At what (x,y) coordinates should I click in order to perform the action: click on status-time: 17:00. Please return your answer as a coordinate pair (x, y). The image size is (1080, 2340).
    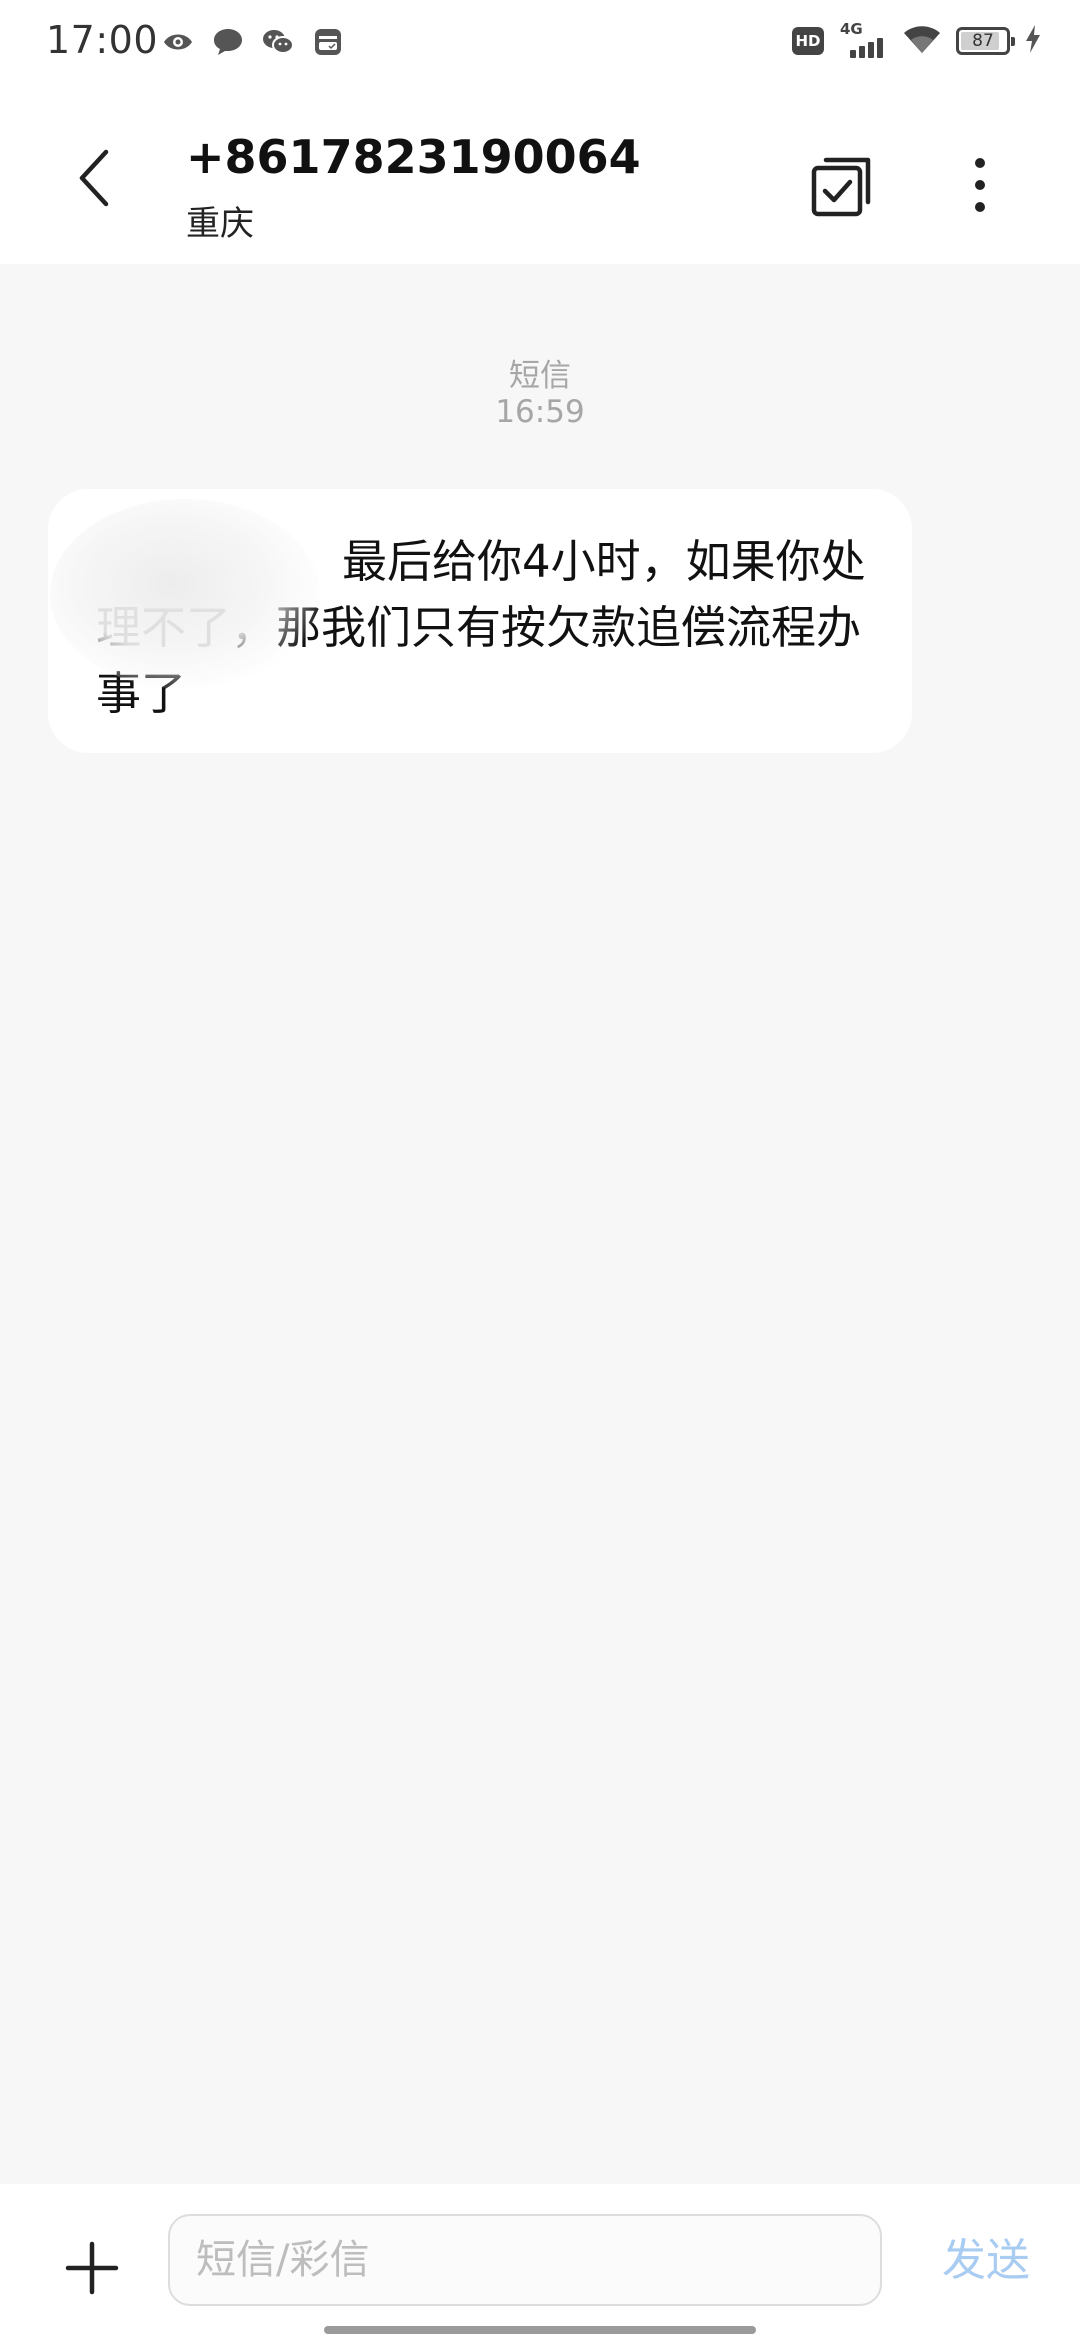
    Looking at the image, I should click on (102, 40).